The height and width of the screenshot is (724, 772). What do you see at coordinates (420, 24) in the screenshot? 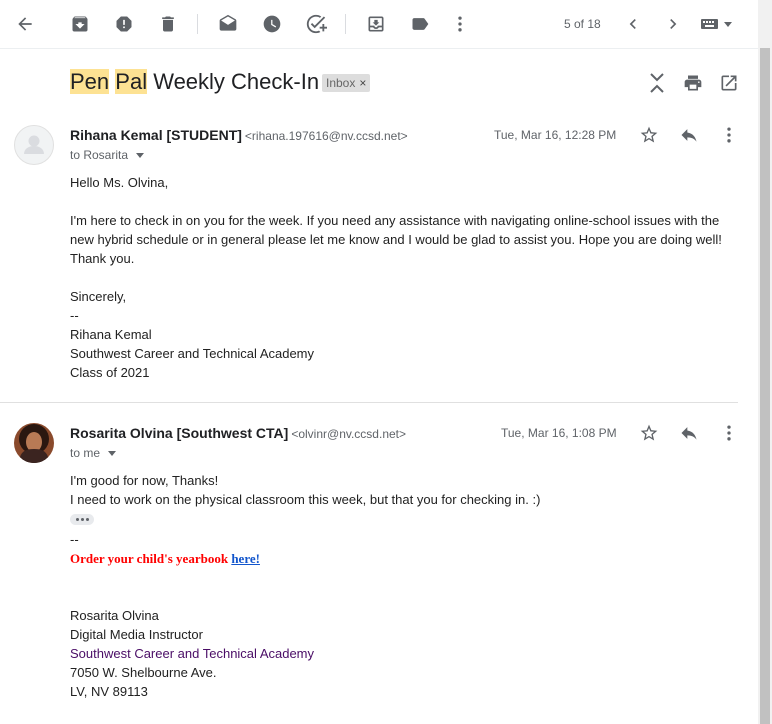
I see `label-icon` at bounding box center [420, 24].